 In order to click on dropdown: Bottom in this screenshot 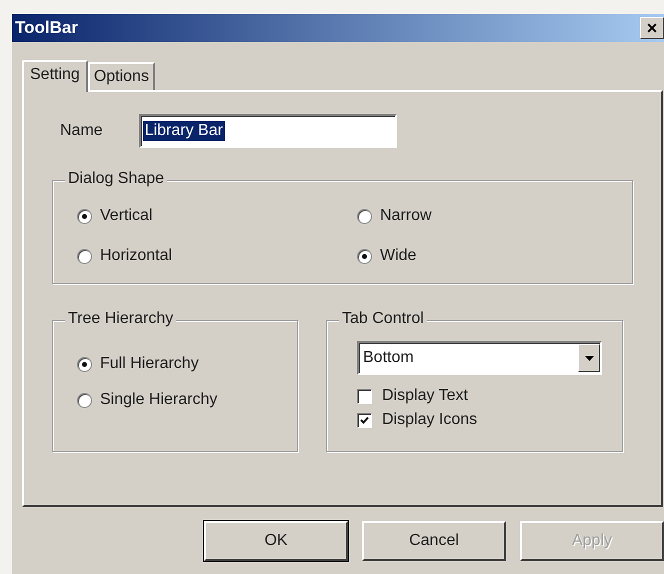, I will do `click(479, 358)`.